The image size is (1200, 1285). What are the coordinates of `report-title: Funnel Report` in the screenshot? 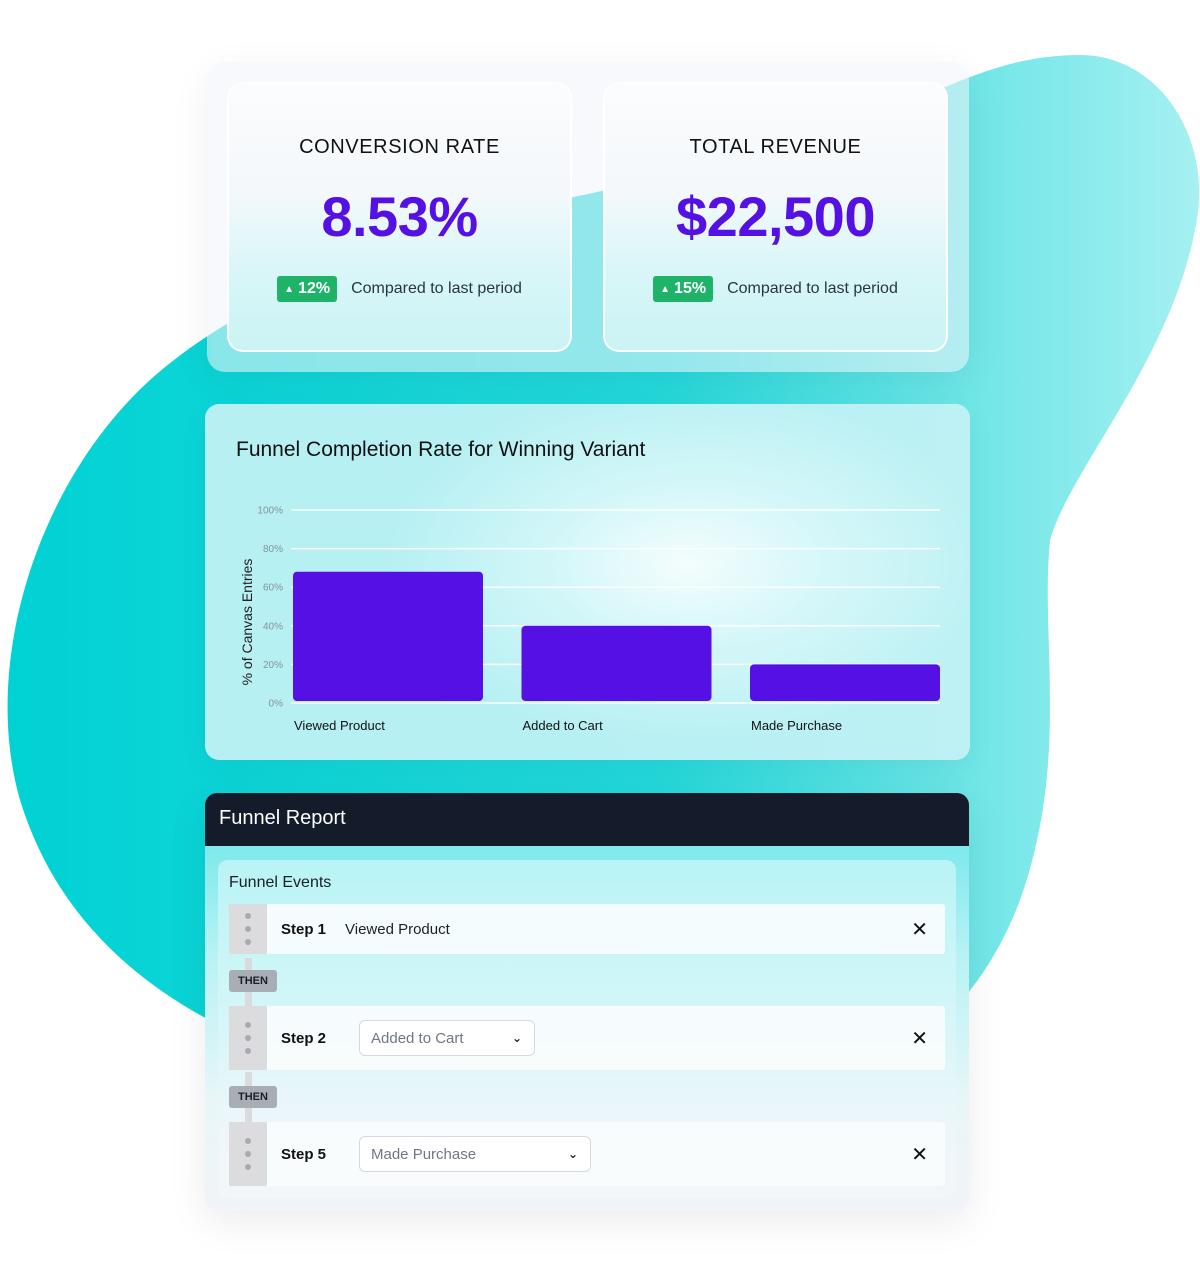 It's located at (587, 819).